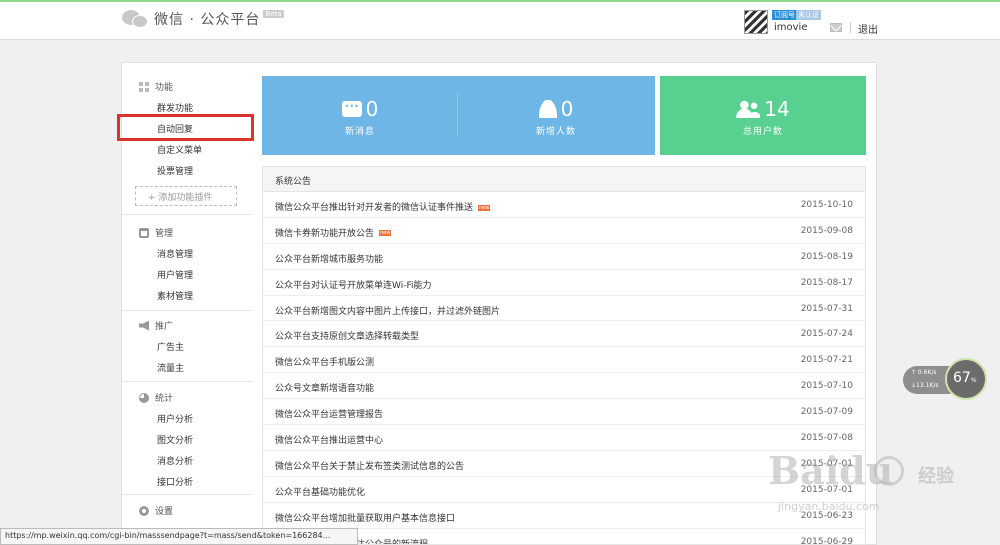 Image resolution: width=1000 pixels, height=545 pixels. I want to click on add-plugin-button: + 添加功能插件, so click(186, 196).